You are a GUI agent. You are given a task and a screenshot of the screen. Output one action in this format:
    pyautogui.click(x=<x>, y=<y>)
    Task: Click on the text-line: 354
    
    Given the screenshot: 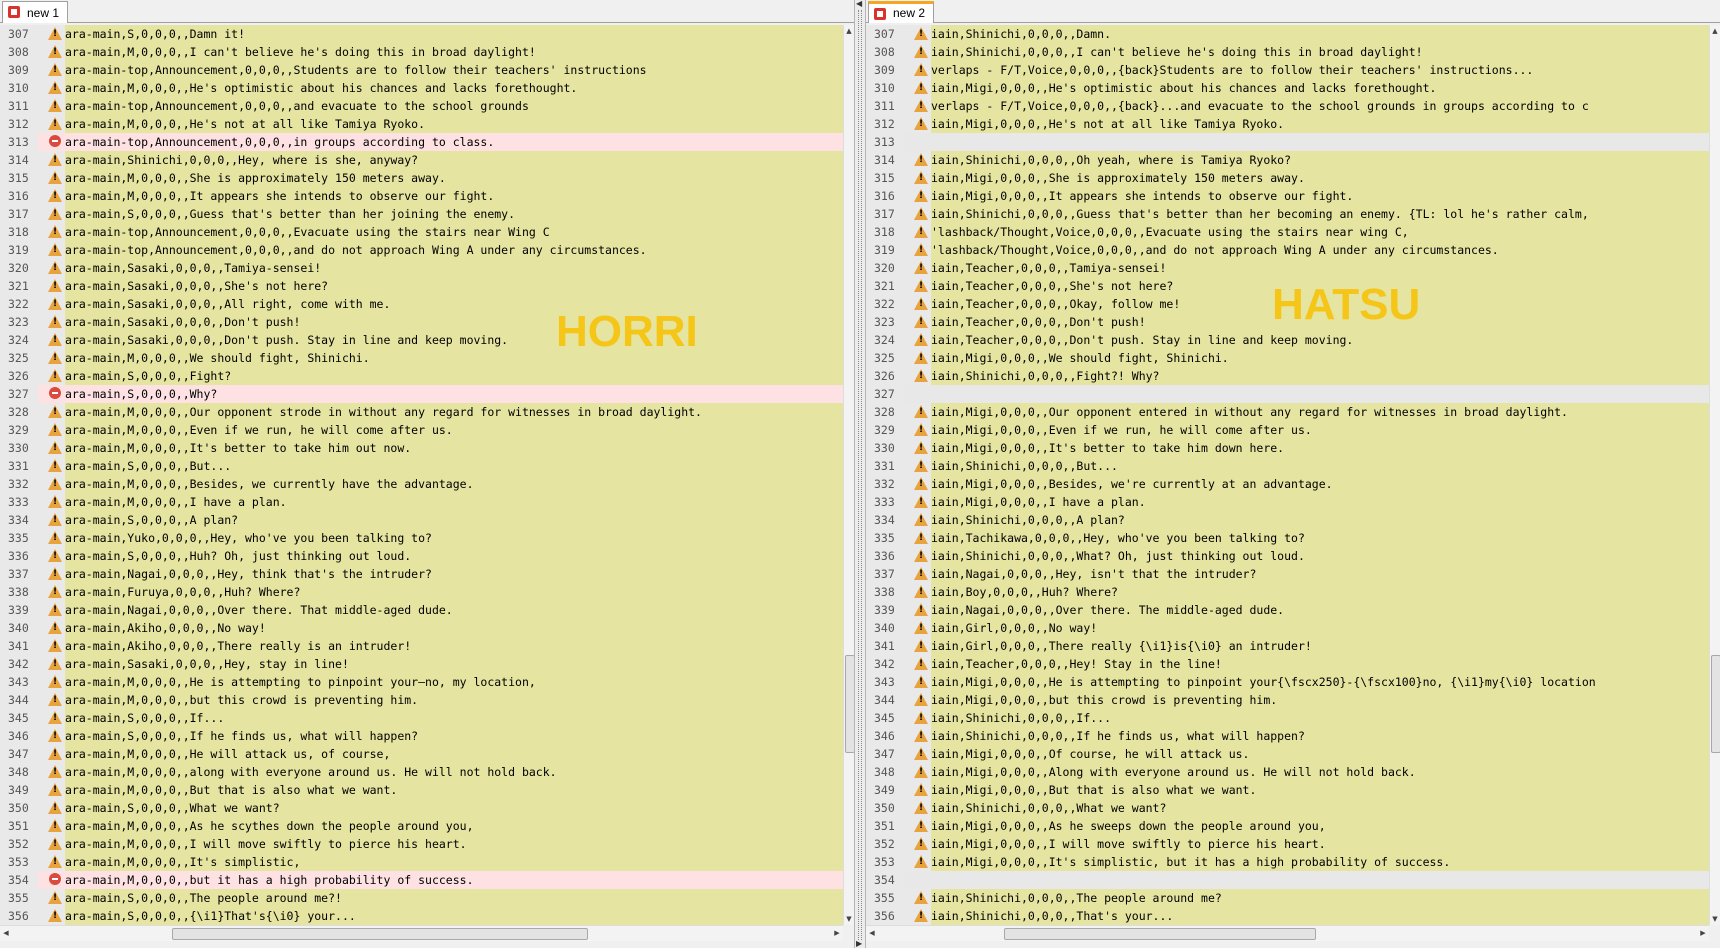 What is the action you would take?
    pyautogui.click(x=1287, y=880)
    